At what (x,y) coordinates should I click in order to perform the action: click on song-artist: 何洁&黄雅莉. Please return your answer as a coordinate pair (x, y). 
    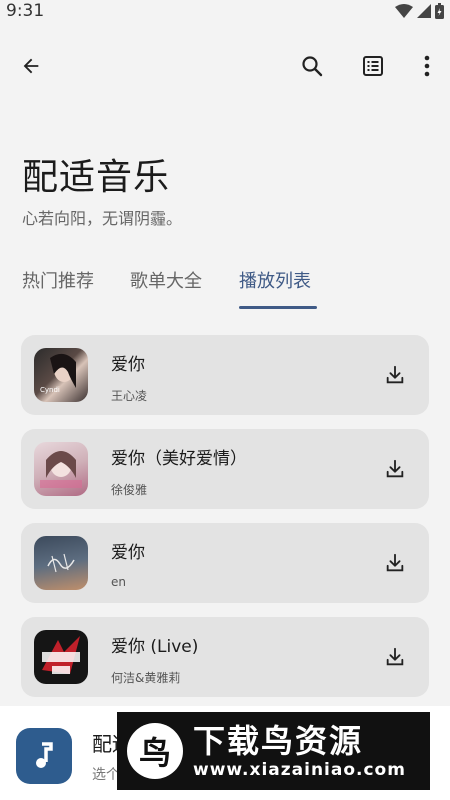
    Looking at the image, I should click on (146, 678).